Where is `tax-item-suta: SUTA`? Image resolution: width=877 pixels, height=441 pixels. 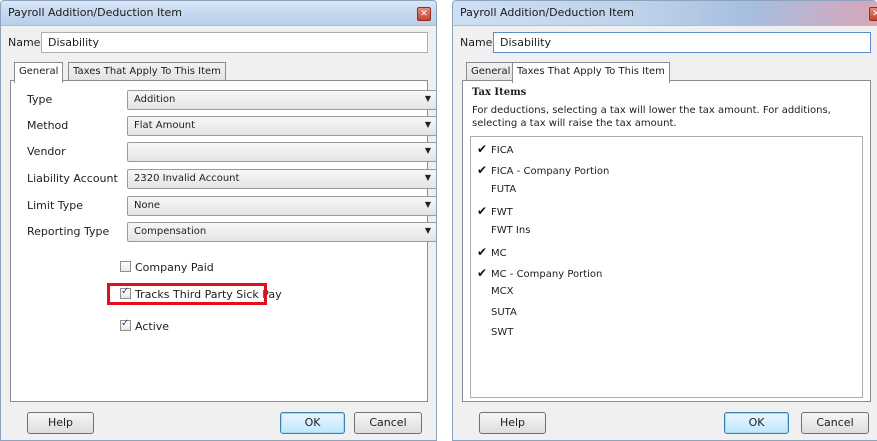
tax-item-suta: SUTA is located at coordinates (497, 315).